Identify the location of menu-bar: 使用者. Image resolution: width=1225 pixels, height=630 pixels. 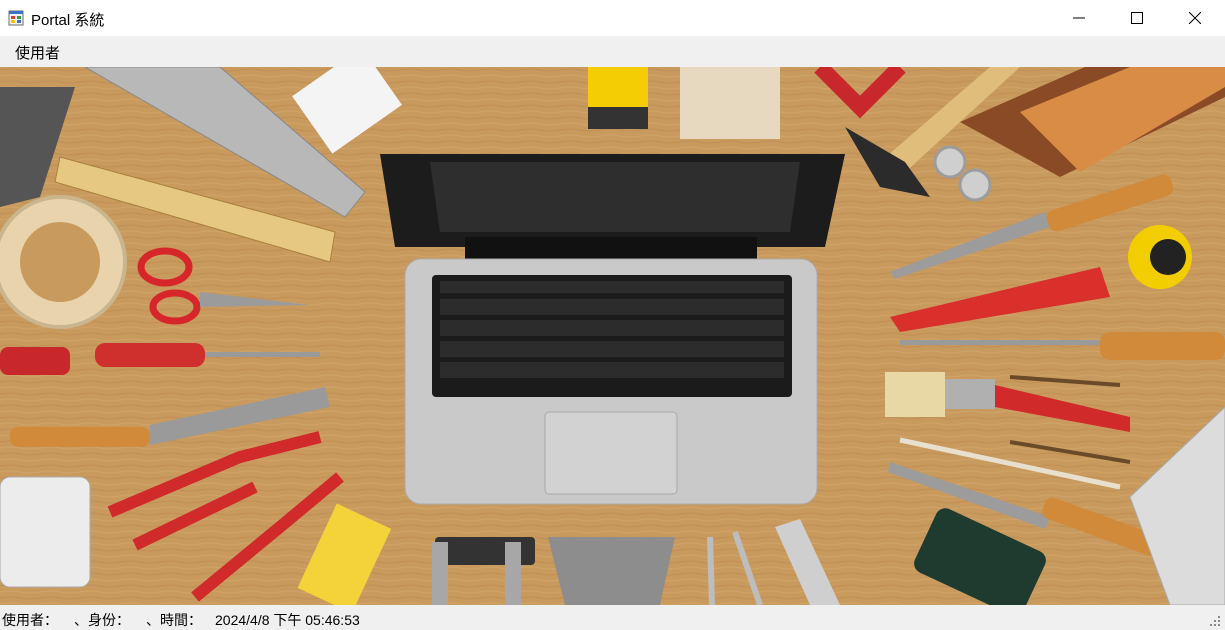
(612, 51).